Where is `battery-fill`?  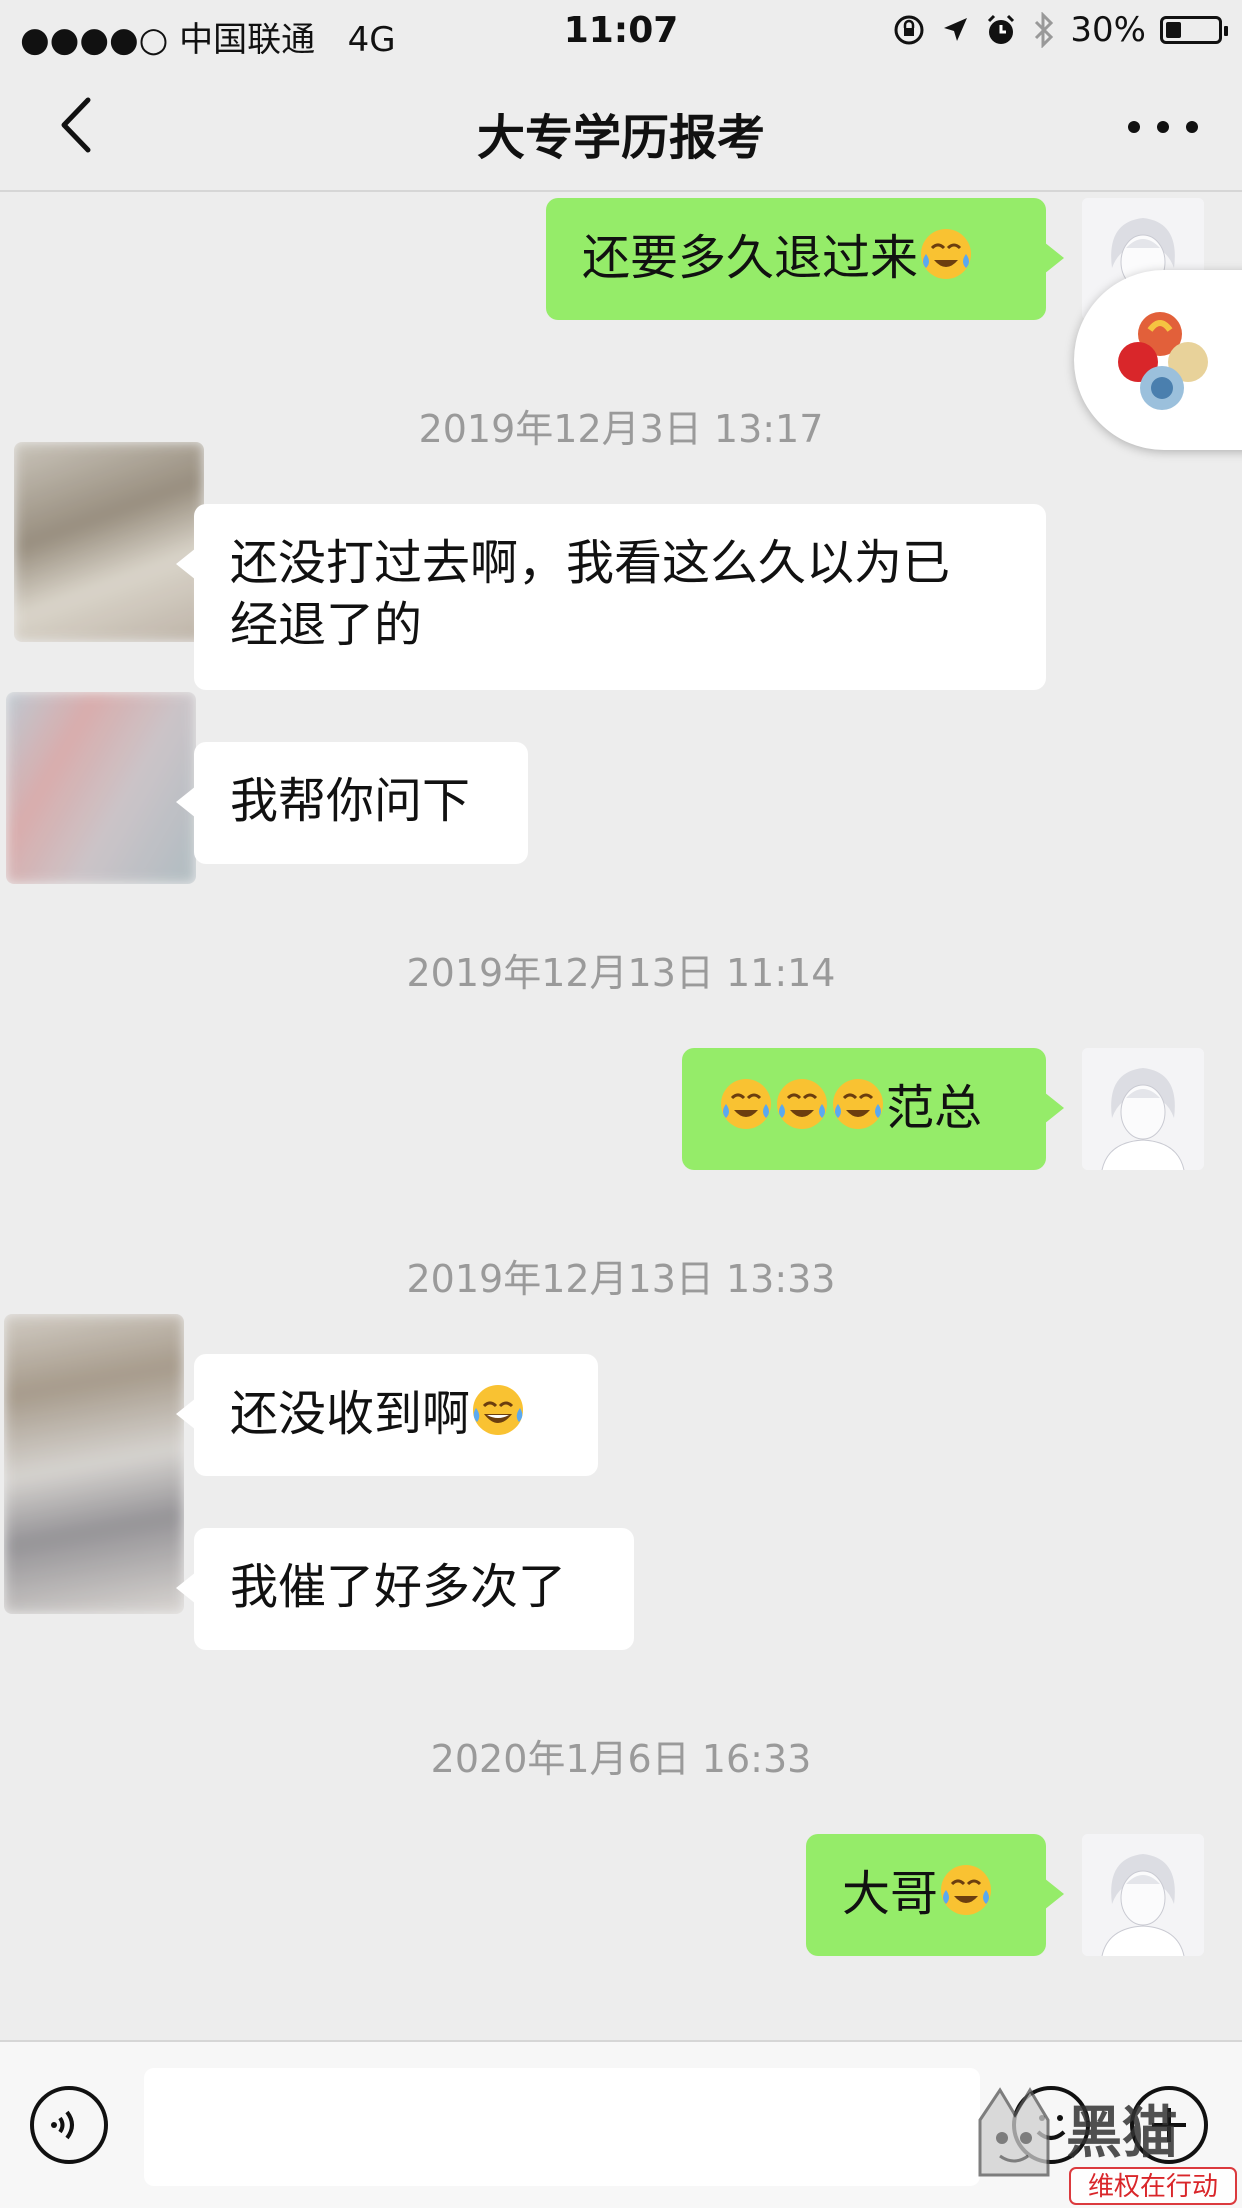
battery-fill is located at coordinates (1173, 30).